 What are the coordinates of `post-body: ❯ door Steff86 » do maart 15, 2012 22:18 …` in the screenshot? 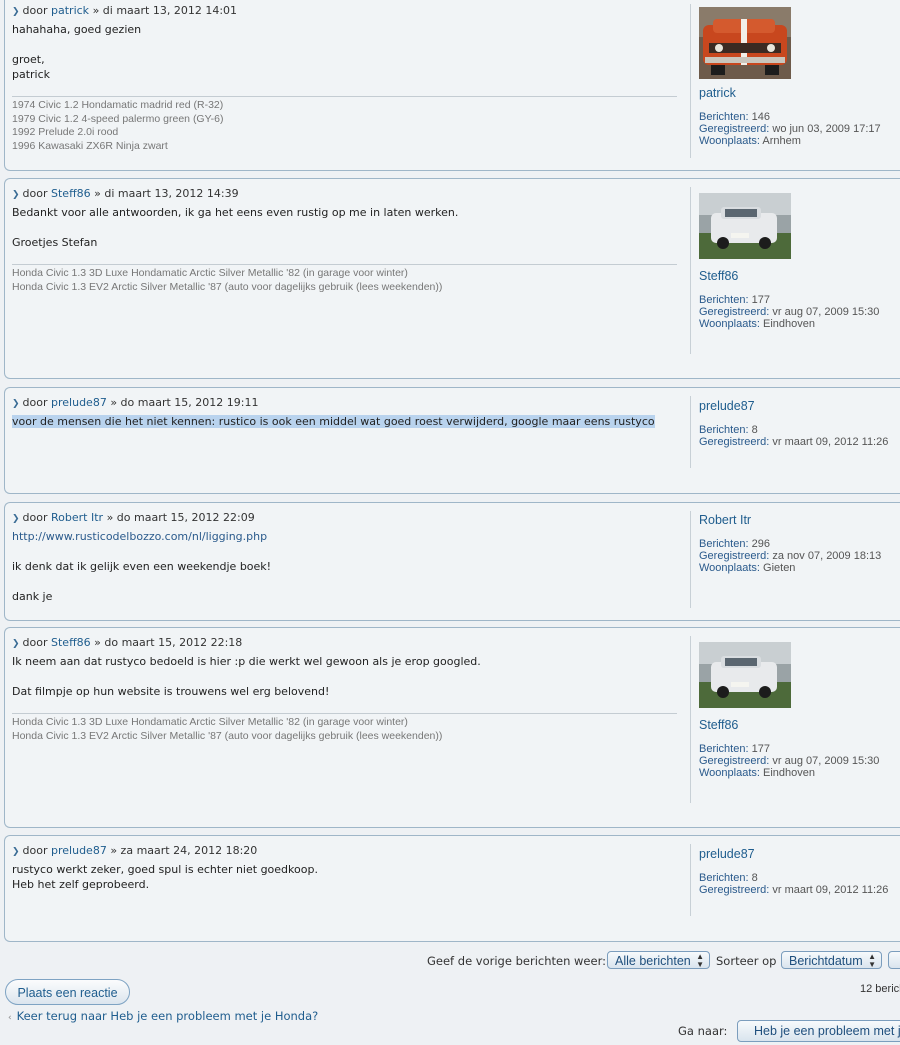 It's located at (344, 689).